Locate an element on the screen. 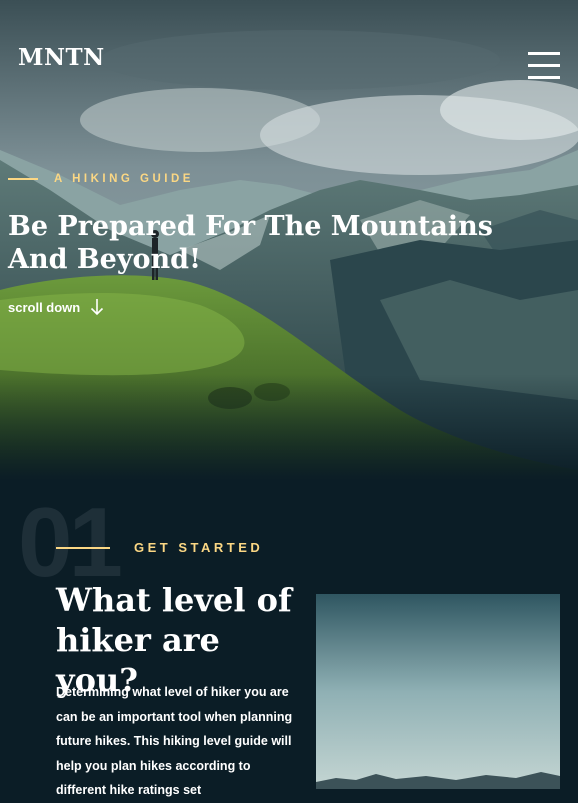 The image size is (578, 803). section-photo-image is located at coordinates (438, 691).